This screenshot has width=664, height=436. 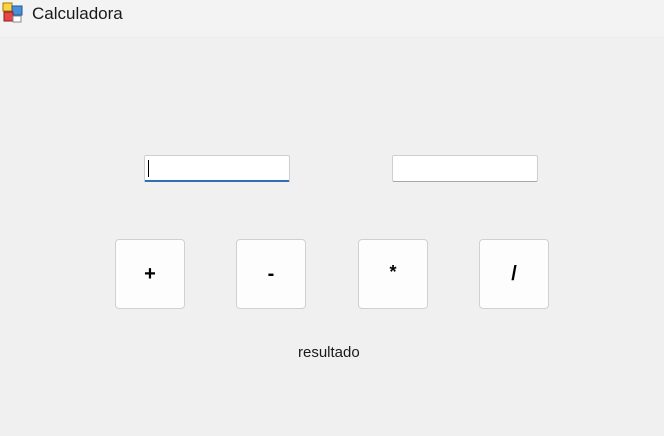 I want to click on add-button: +, so click(x=150, y=274).